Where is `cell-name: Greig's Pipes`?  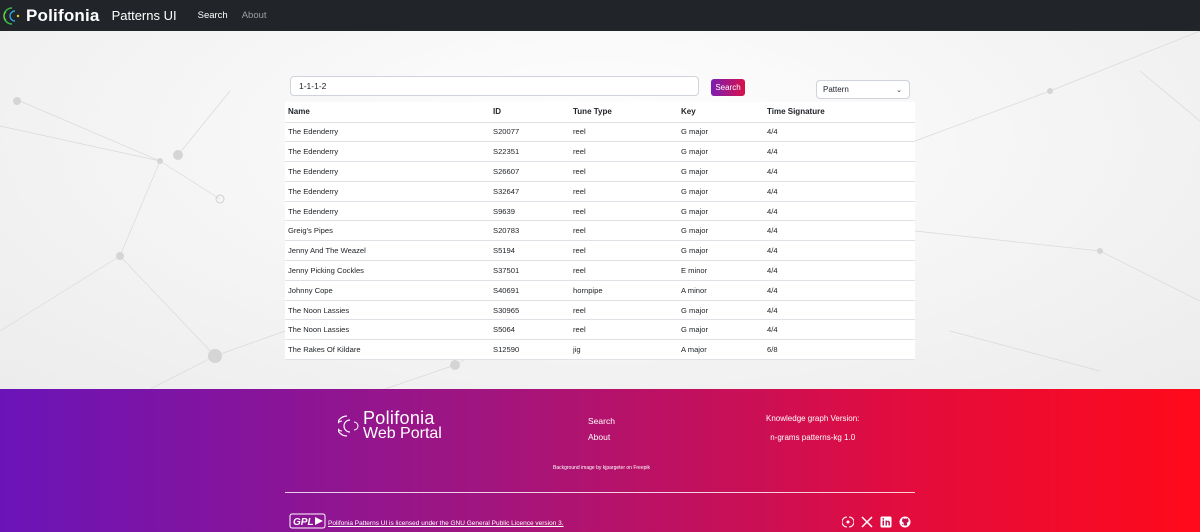 cell-name: Greig's Pipes is located at coordinates (387, 231).